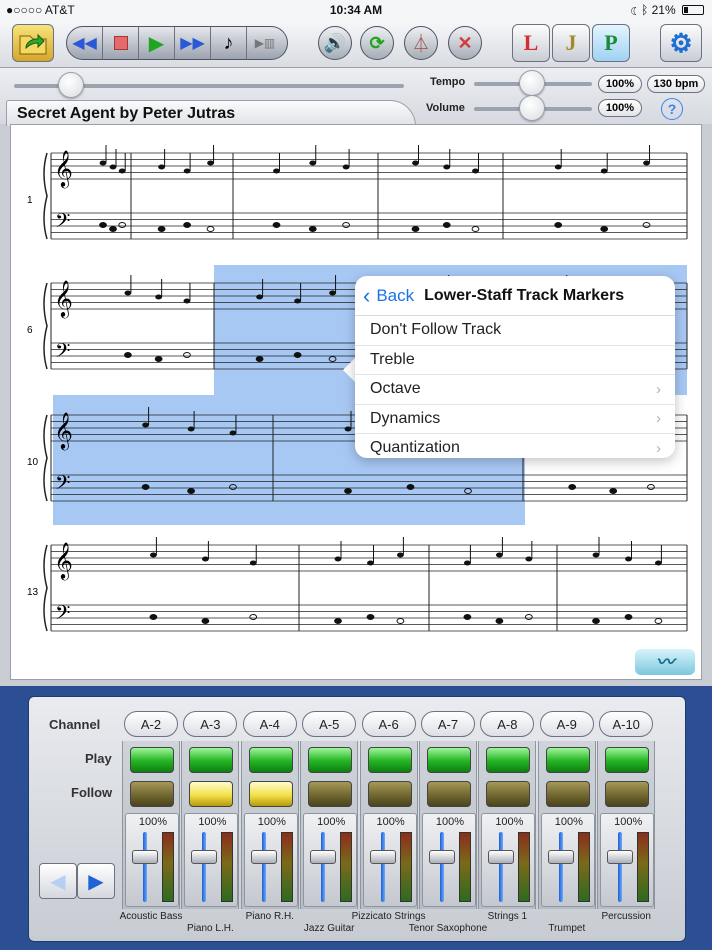 The width and height of the screenshot is (712, 950). I want to click on menu-item: Dynamics ›, so click(515, 419).